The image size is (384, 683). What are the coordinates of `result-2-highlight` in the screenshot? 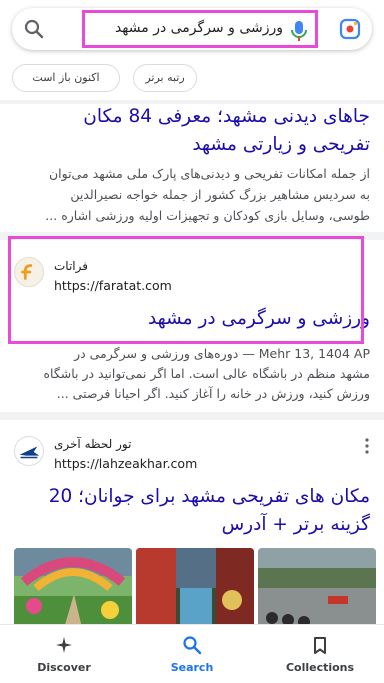 It's located at (186, 290).